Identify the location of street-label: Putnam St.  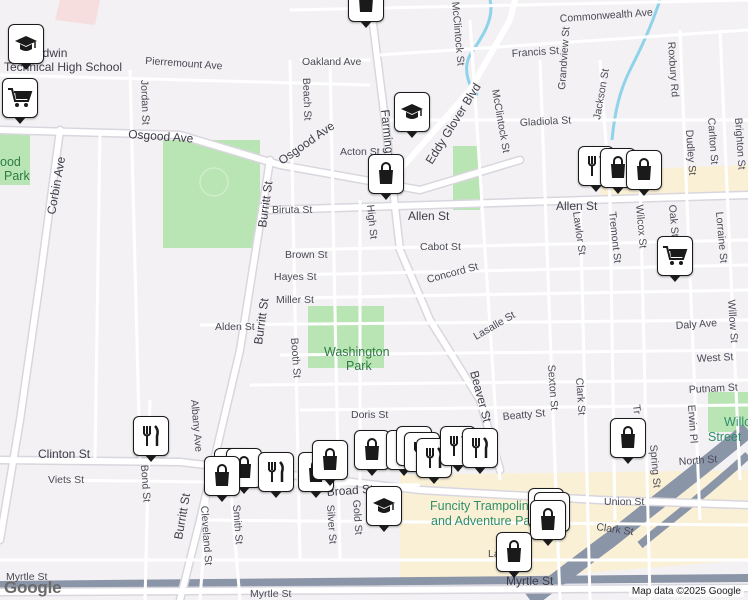
(714, 388).